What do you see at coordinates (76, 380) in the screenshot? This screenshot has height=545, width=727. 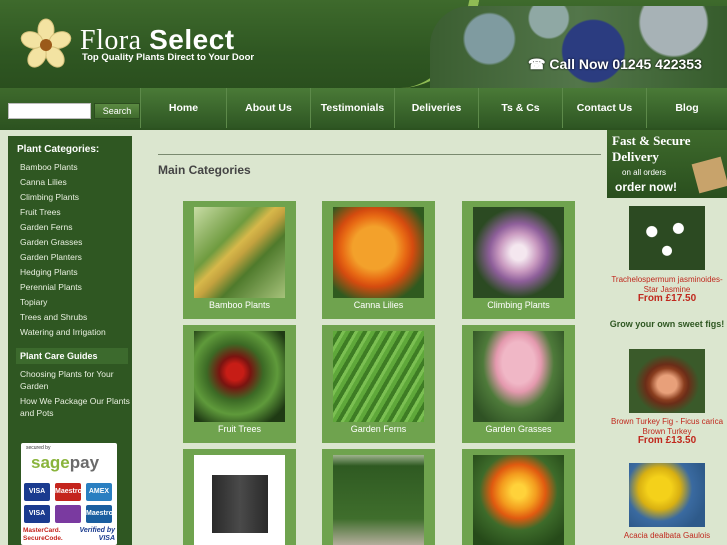 I see `guide-link-choosing-plants: Choosing Plants for Your Garden` at bounding box center [76, 380].